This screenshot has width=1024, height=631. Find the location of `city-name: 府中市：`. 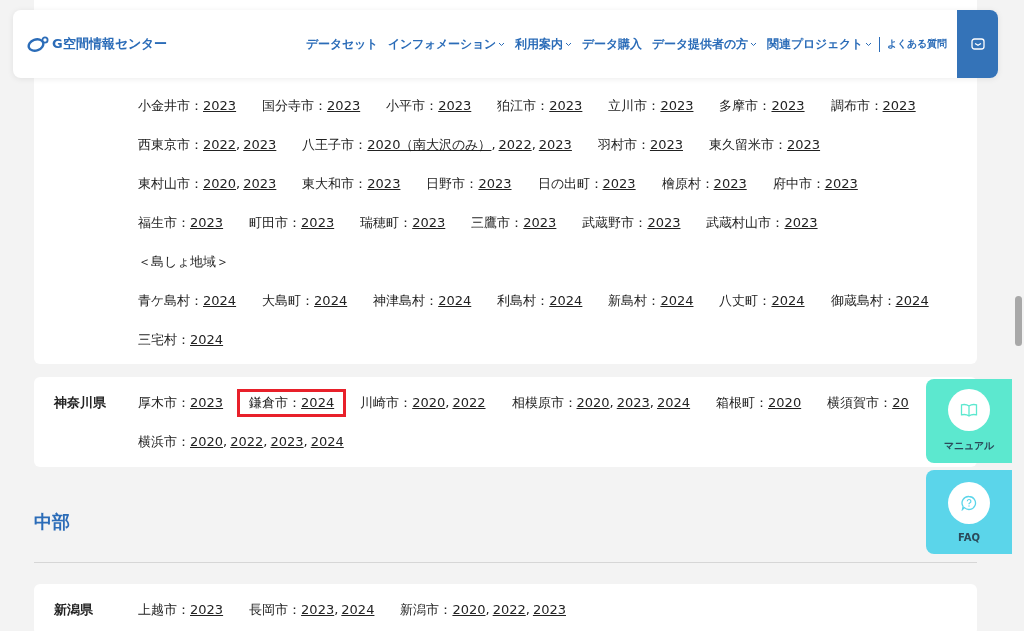

city-name: 府中市： is located at coordinates (798, 183).